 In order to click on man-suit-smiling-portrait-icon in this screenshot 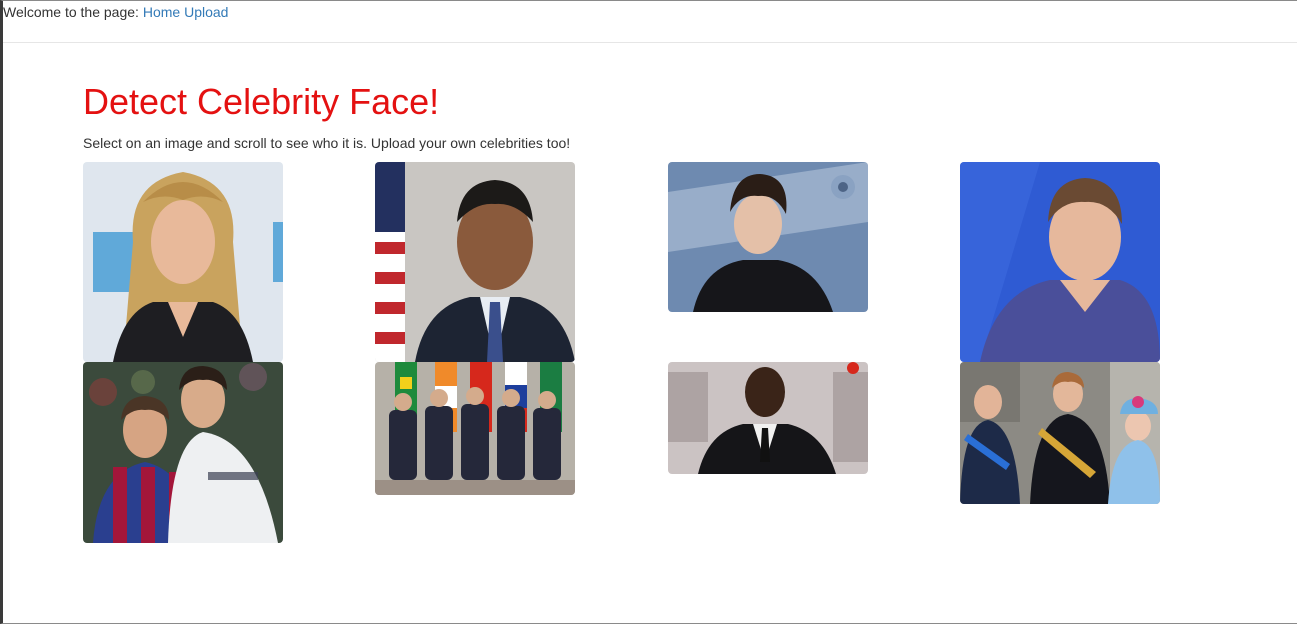, I will do `click(768, 418)`.